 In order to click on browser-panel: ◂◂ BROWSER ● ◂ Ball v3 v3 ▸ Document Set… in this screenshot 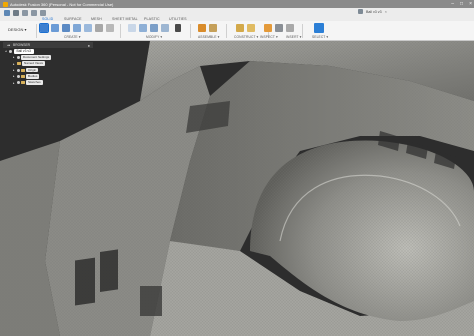, I will do `click(48, 67)`.